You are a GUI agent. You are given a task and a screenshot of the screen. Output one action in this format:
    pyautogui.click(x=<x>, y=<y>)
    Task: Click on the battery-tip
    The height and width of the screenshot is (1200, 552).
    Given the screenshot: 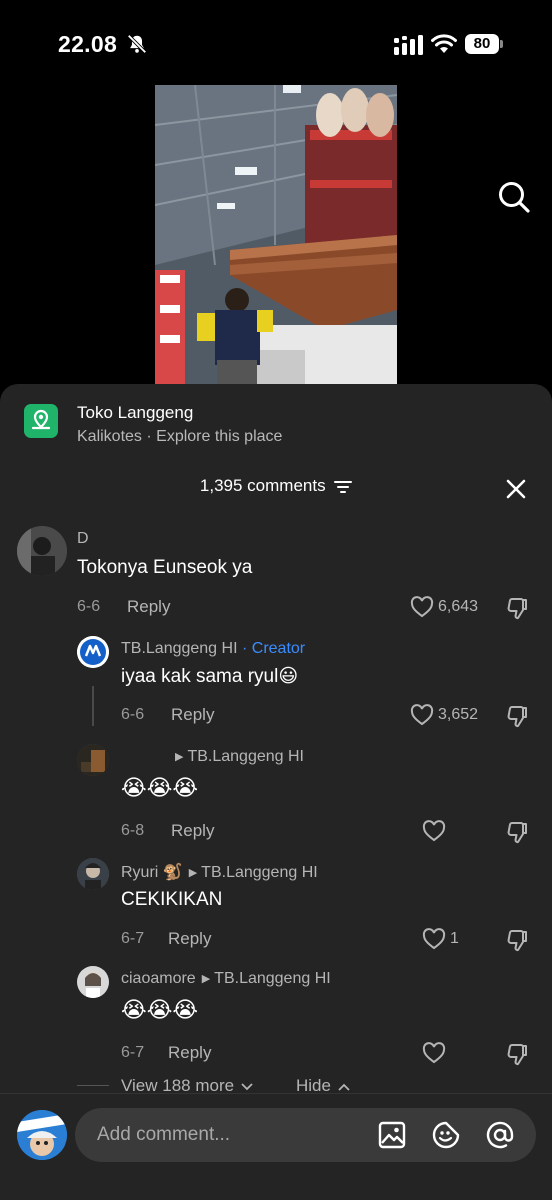 What is the action you would take?
    pyautogui.click(x=501, y=44)
    